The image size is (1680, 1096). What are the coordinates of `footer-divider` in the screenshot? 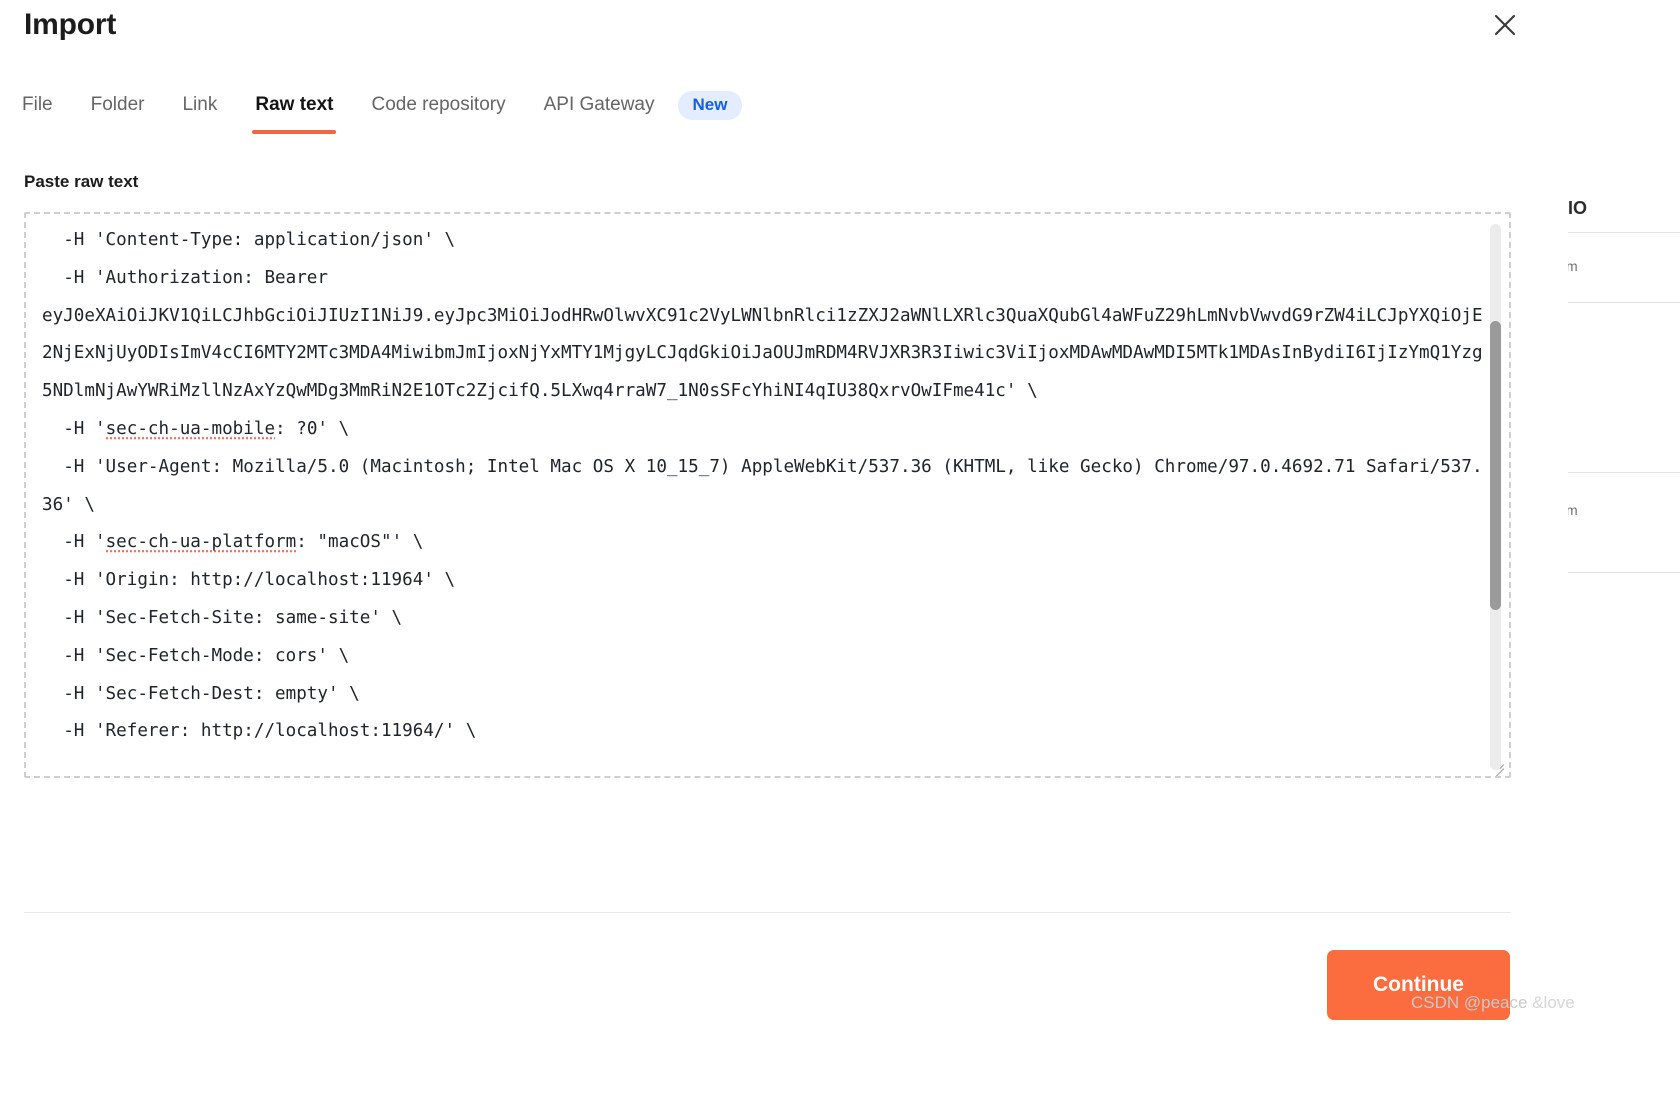 It's located at (767, 912).